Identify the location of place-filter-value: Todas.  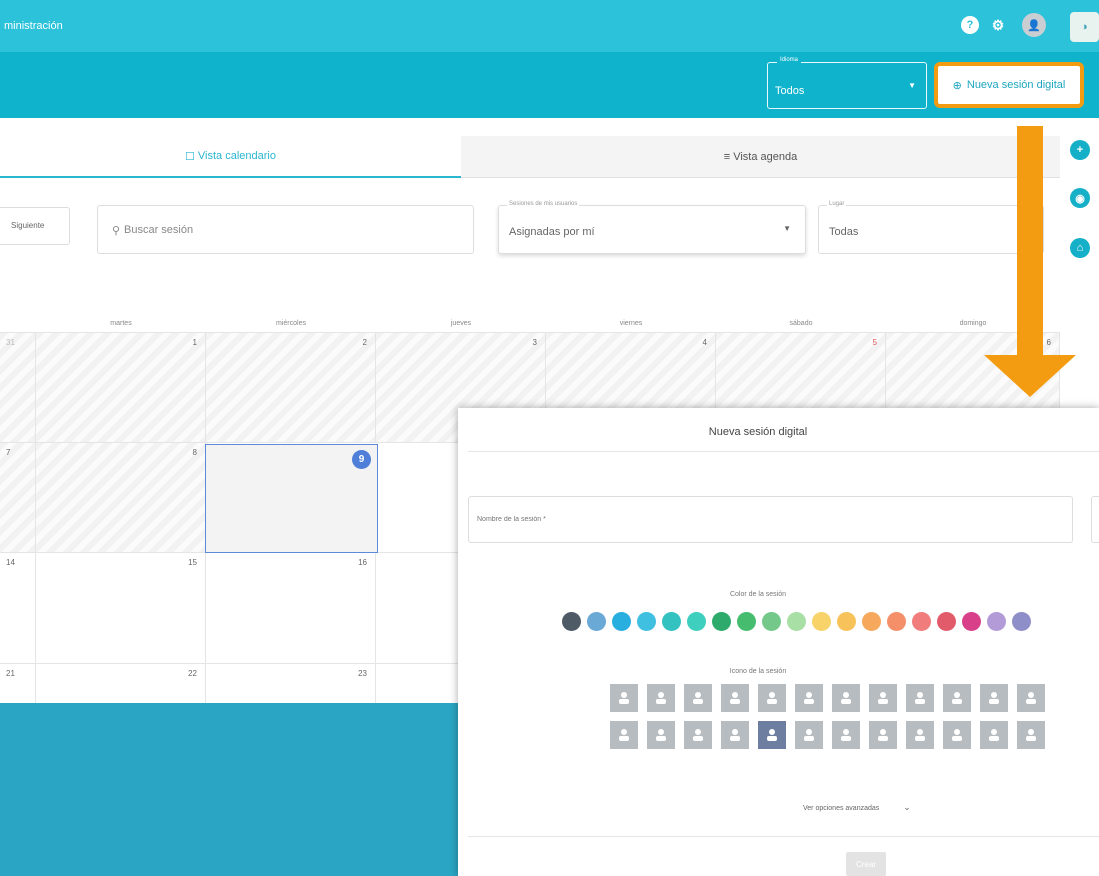
(844, 232).